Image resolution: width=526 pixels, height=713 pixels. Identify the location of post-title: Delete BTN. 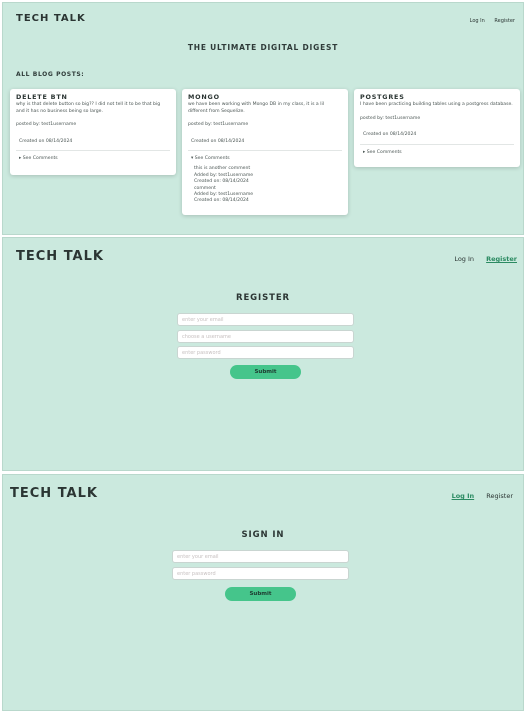
(93, 97).